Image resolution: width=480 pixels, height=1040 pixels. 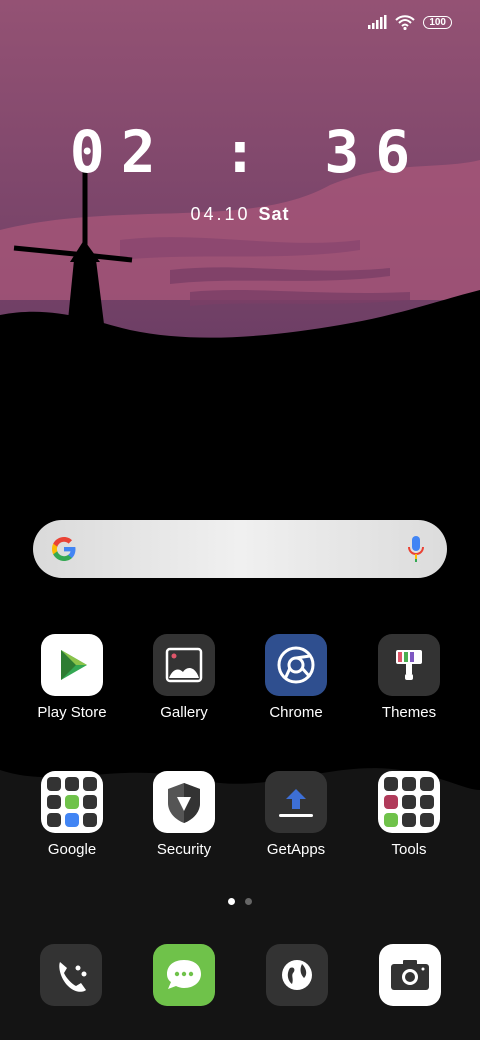 I want to click on app-gallery: Gallery, so click(x=184, y=677).